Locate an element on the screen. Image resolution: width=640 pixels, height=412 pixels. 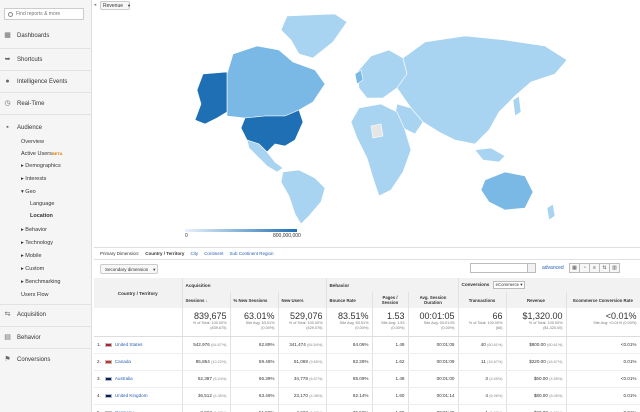
map-region-alaska is located at coordinates (211, 98).